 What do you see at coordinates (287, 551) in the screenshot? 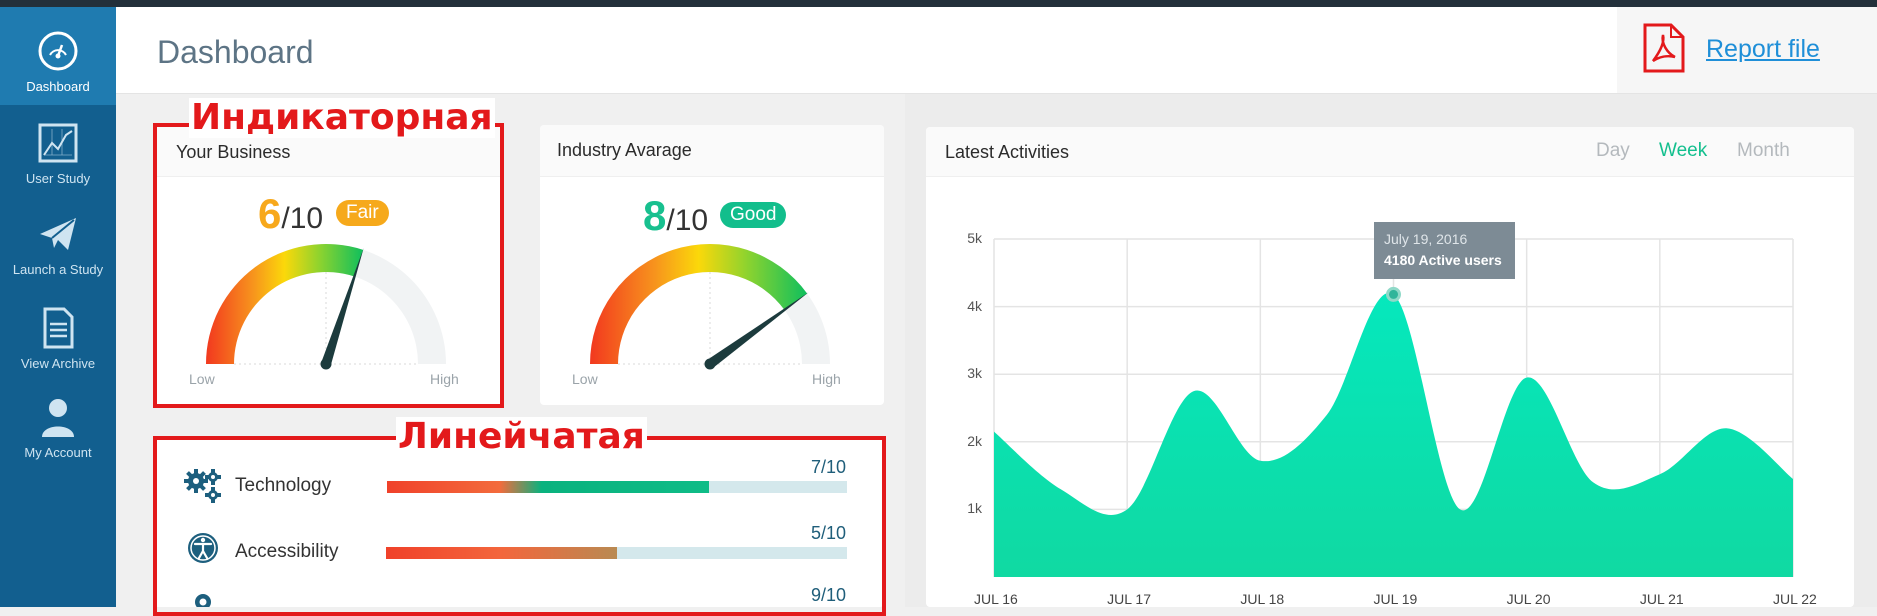
I see `bar-label-accessibility: Accessibility` at bounding box center [287, 551].